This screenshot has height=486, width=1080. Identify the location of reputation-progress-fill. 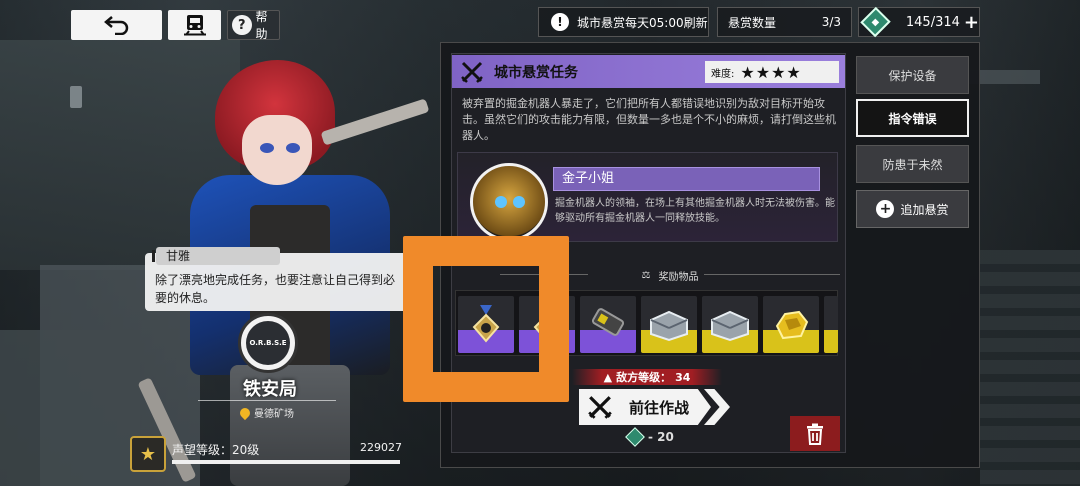
(286, 462).